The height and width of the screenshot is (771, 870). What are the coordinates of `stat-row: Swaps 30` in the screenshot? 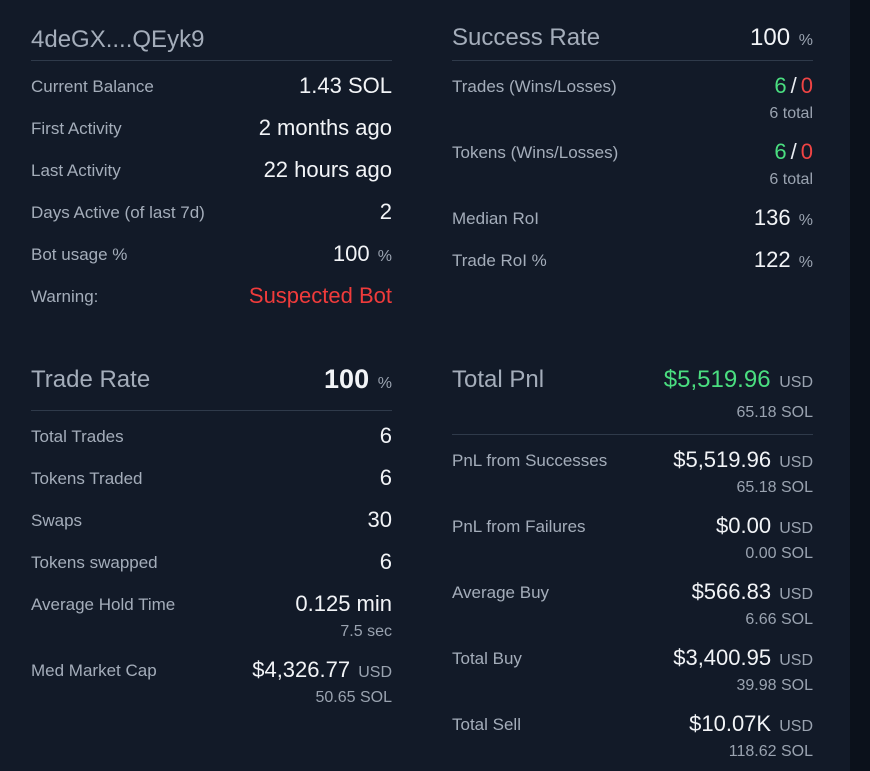 It's located at (211, 520).